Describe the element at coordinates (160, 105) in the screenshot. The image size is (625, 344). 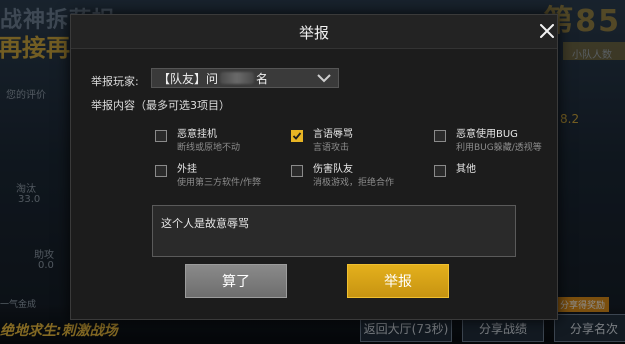
I see `report-content-label: 举报内容（最多可选3项目）` at that location.